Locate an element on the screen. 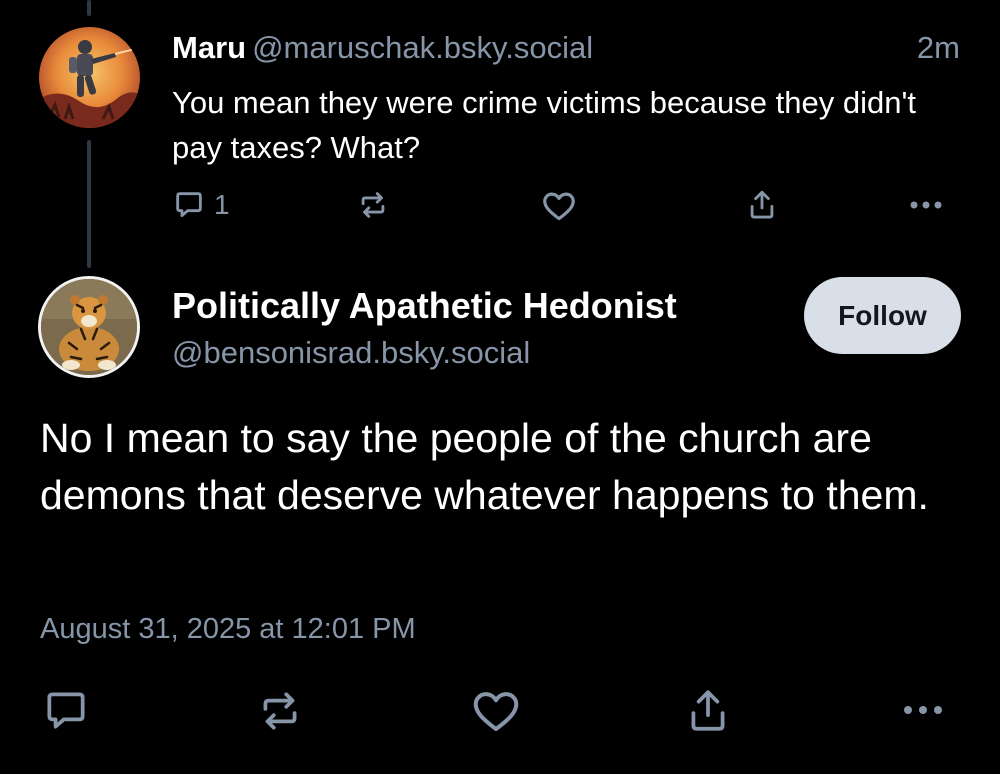 Image resolution: width=1000 pixels, height=774 pixels. tiger-avatar-icon is located at coordinates (89, 327).